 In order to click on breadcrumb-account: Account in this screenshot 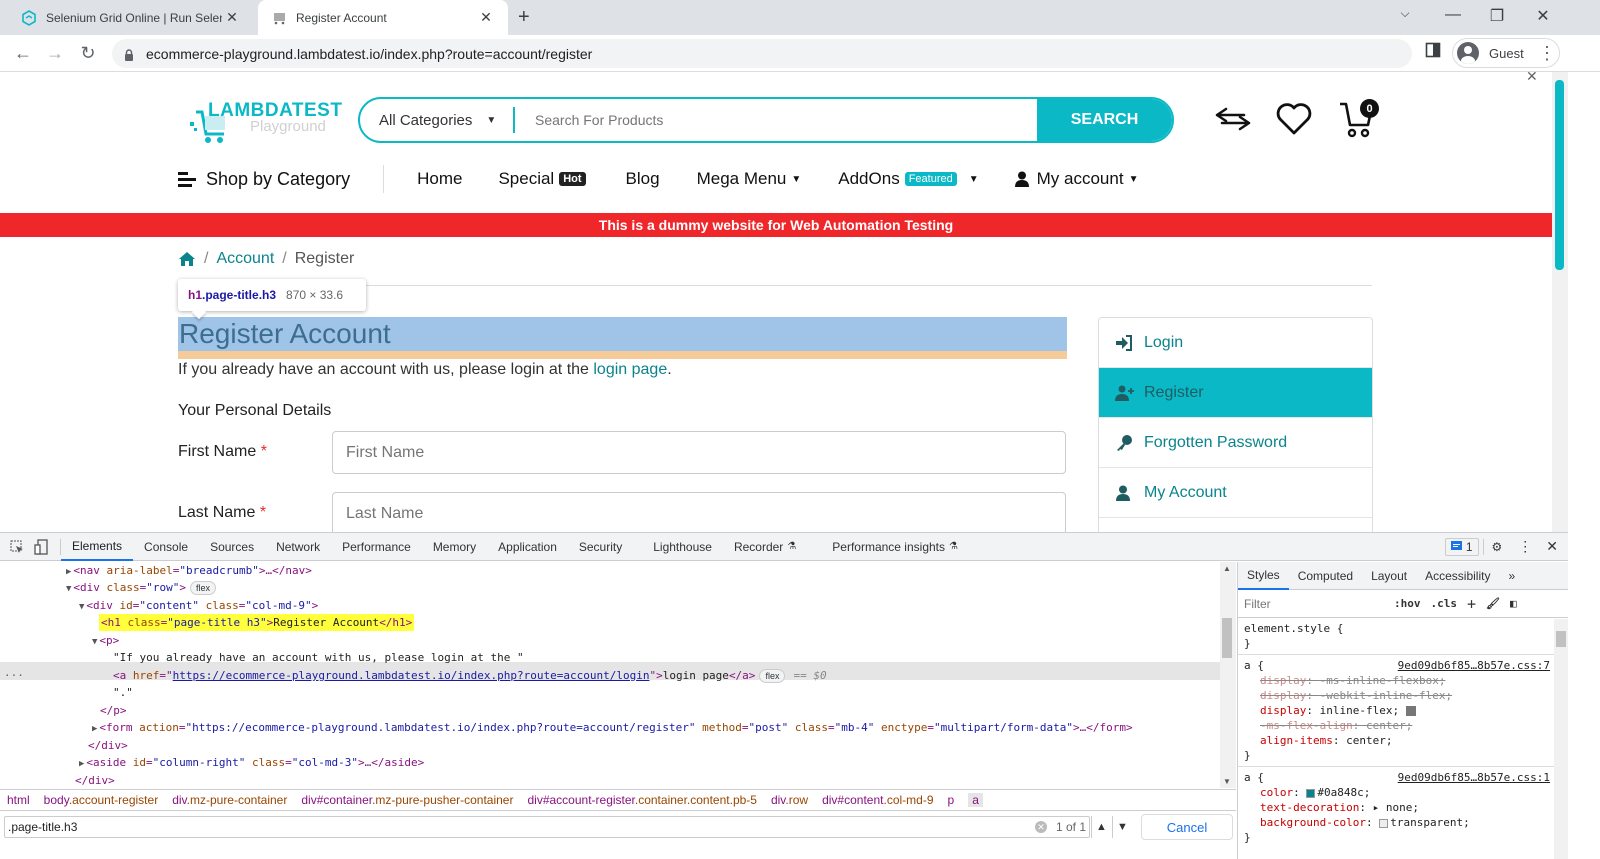, I will do `click(245, 259)`.